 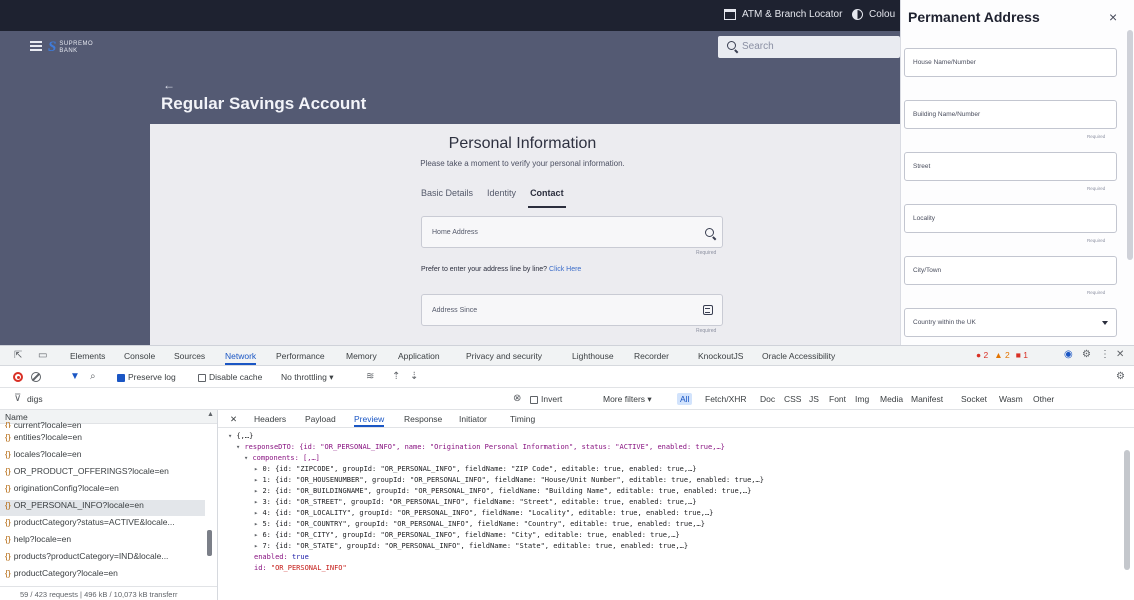 I want to click on warning-count: ▲ 2, so click(x=1002, y=355).